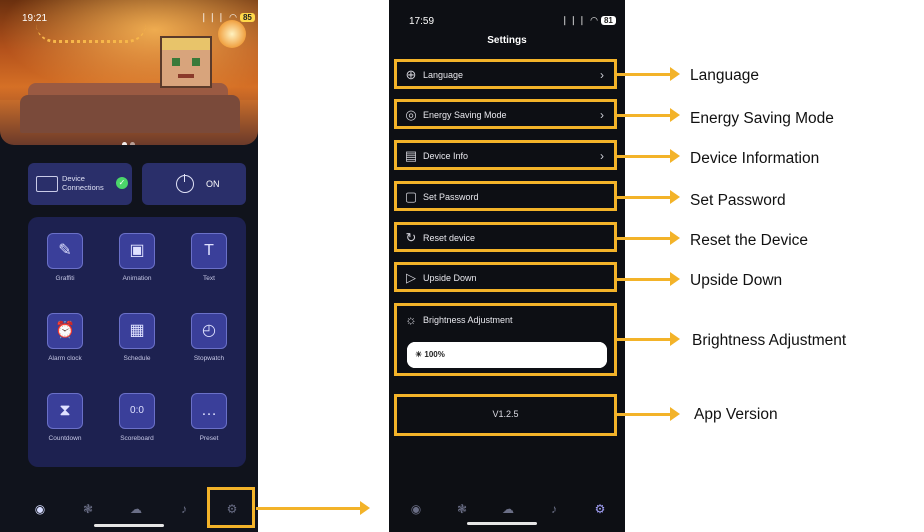 This screenshot has width=924, height=532. What do you see at coordinates (446, 156) in the screenshot?
I see `settings-row-label: Device Info` at bounding box center [446, 156].